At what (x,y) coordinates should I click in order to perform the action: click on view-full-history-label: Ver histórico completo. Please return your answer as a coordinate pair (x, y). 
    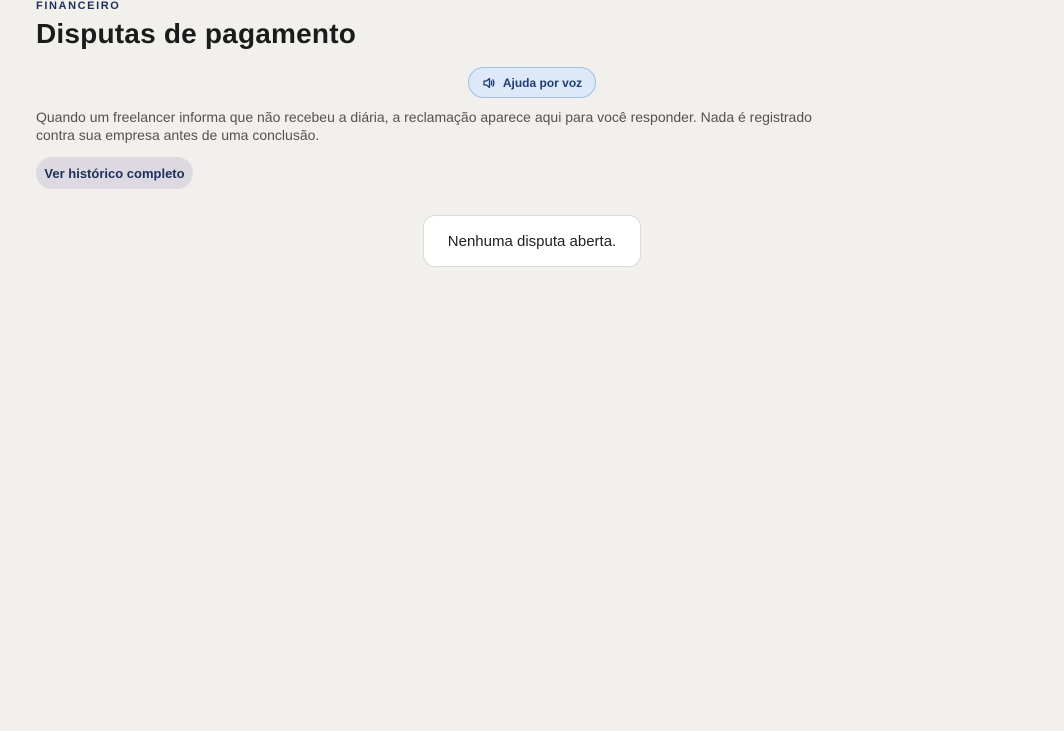
    Looking at the image, I should click on (114, 173).